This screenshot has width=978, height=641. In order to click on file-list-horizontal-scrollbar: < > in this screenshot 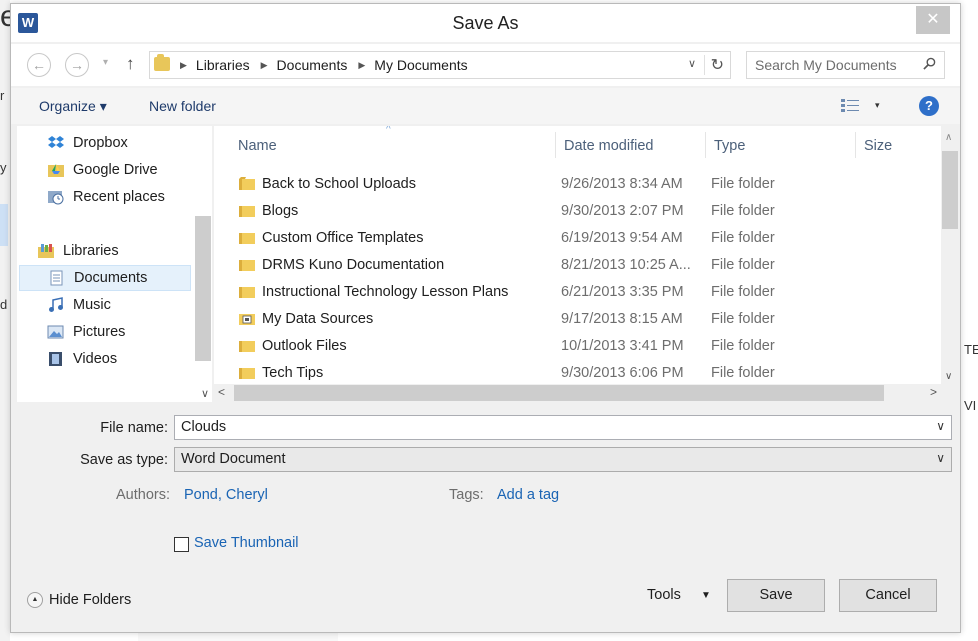, I will do `click(586, 393)`.